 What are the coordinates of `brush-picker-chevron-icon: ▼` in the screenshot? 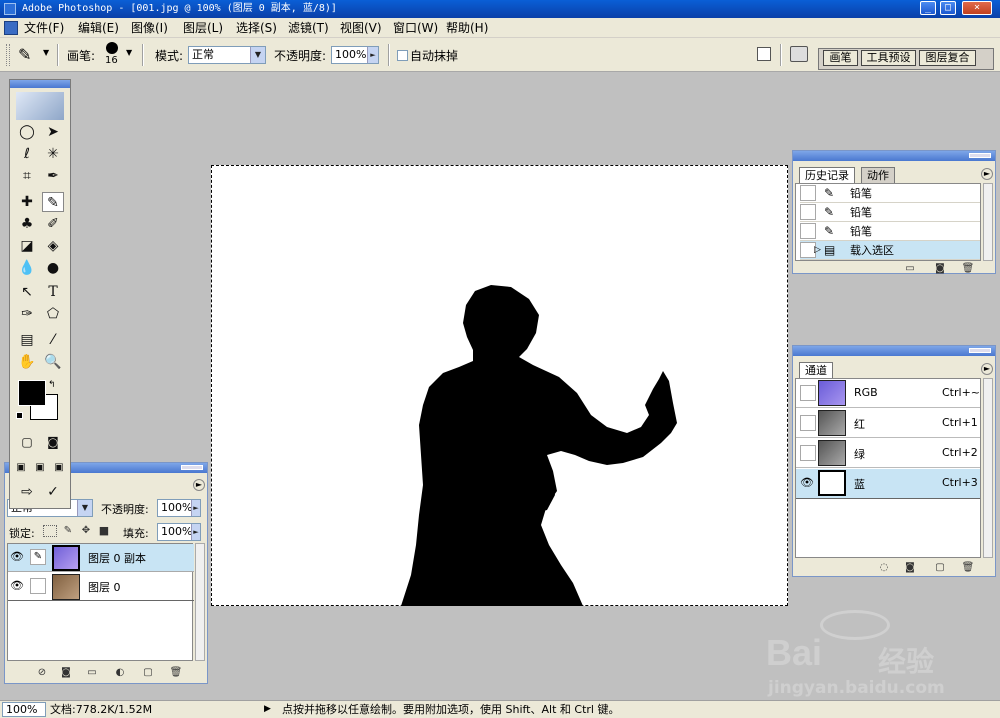 It's located at (129, 52).